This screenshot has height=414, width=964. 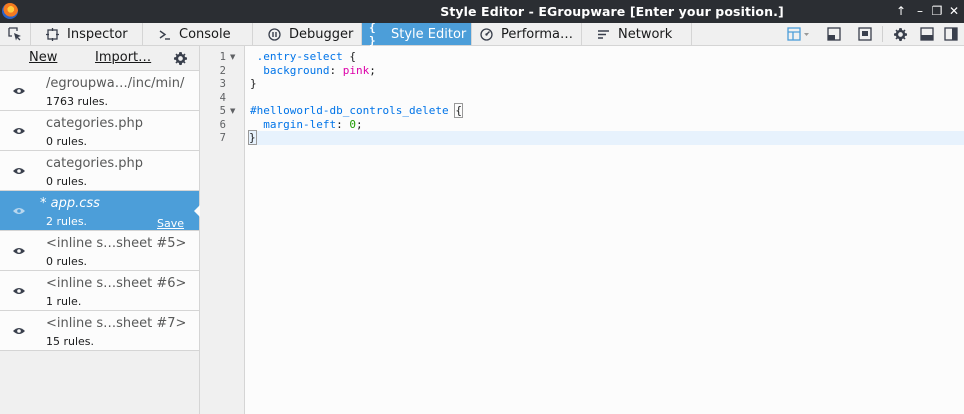 I want to click on tab-debugger: Debugger, so click(x=307, y=34).